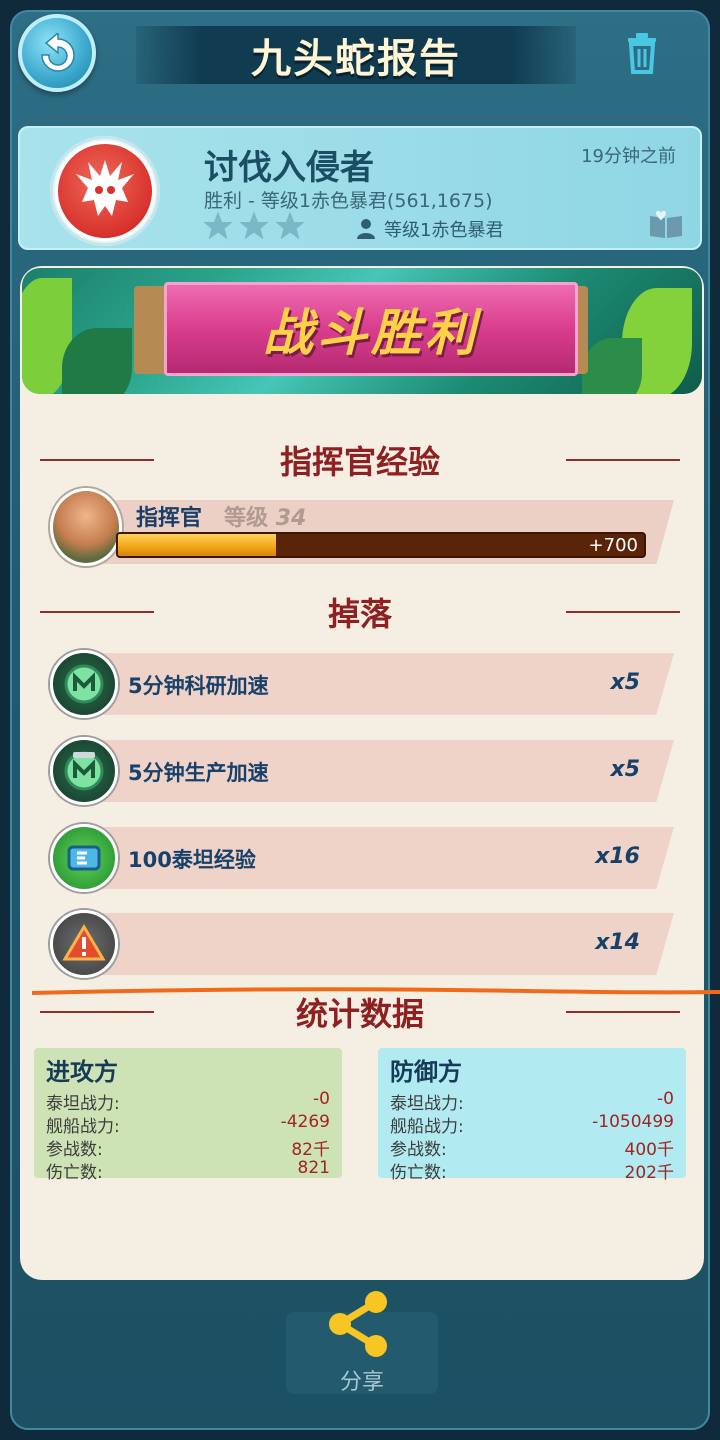  I want to click on stat-row: 伤亡数: 202千, so click(532, 1170).